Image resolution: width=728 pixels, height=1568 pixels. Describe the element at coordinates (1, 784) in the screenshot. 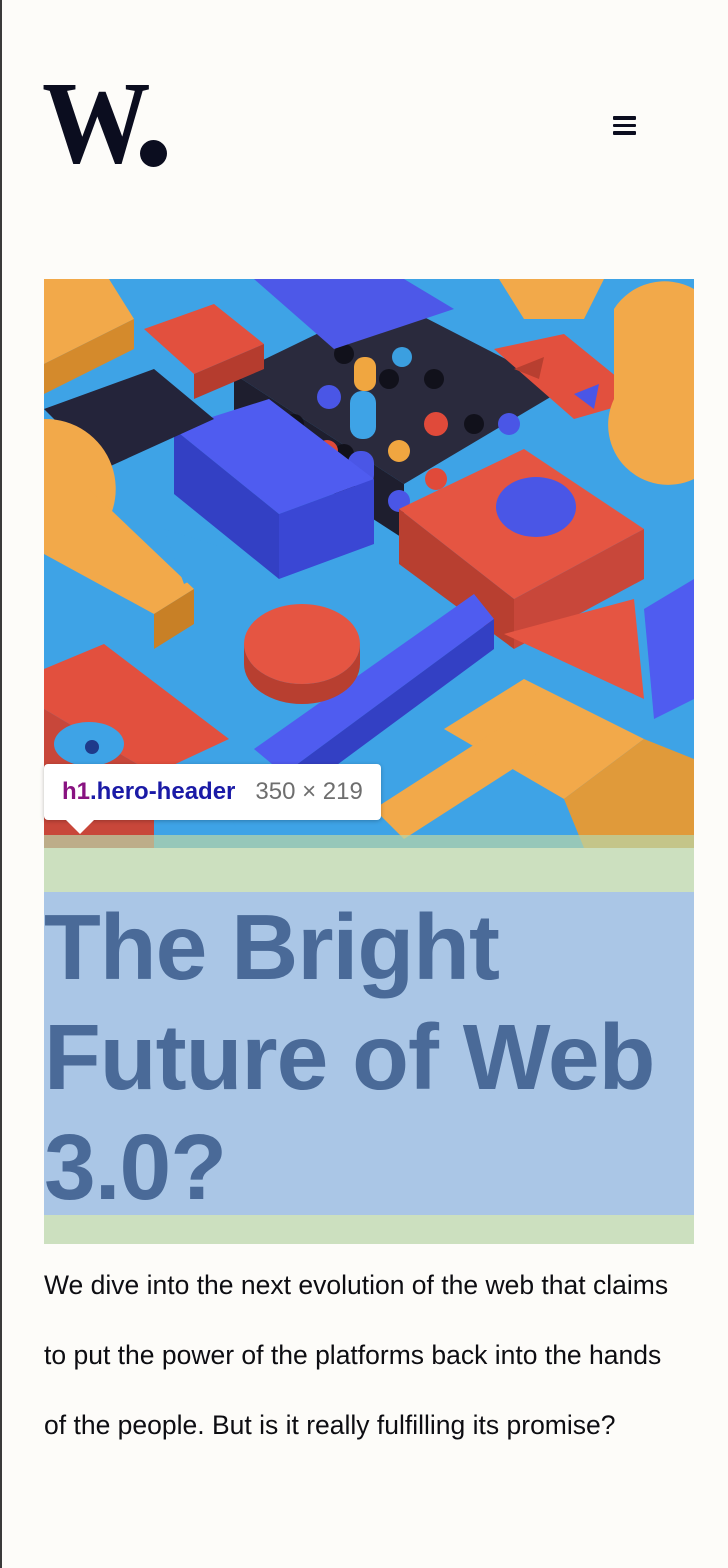

I see `page-left-border` at that location.